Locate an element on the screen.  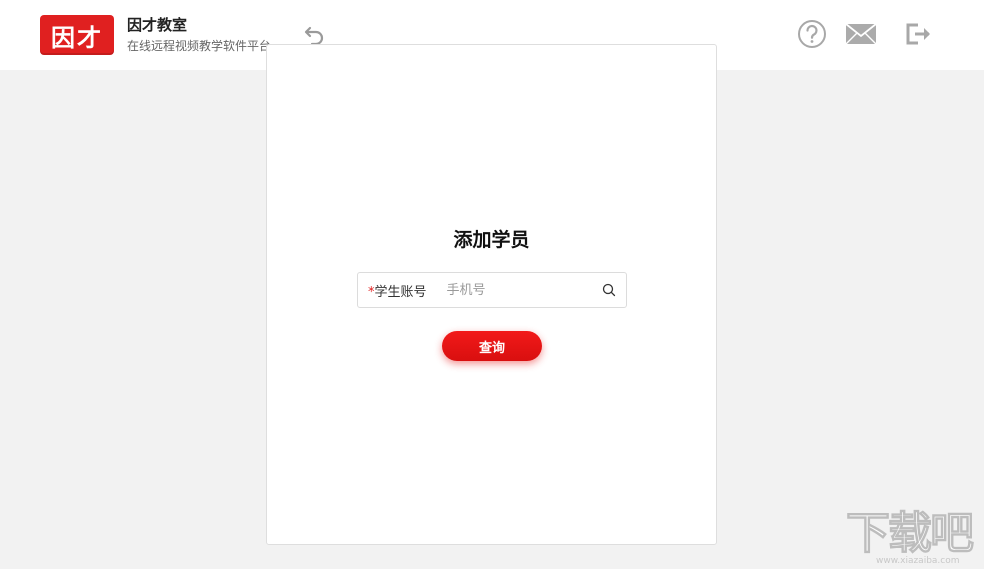
field-label: *学生账号 is located at coordinates (397, 290).